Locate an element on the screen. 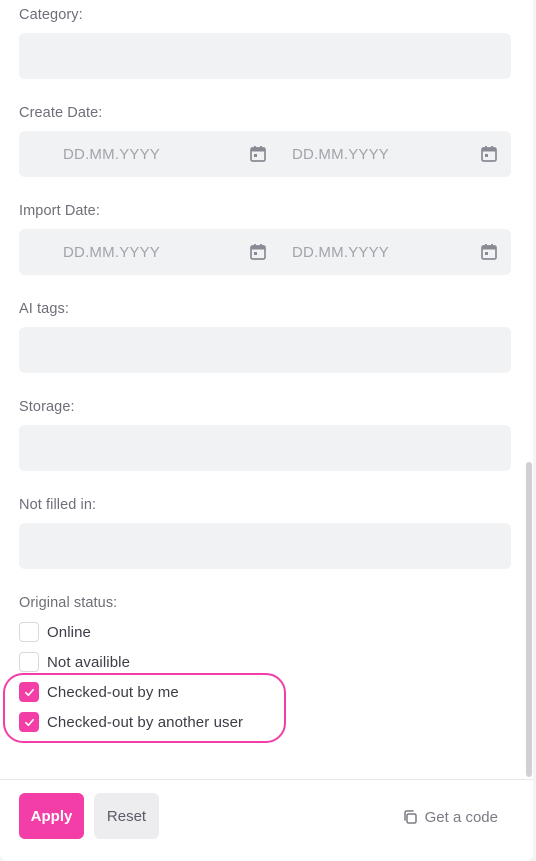  import-date-from-input: DD.MM.YYYY is located at coordinates (142, 252).